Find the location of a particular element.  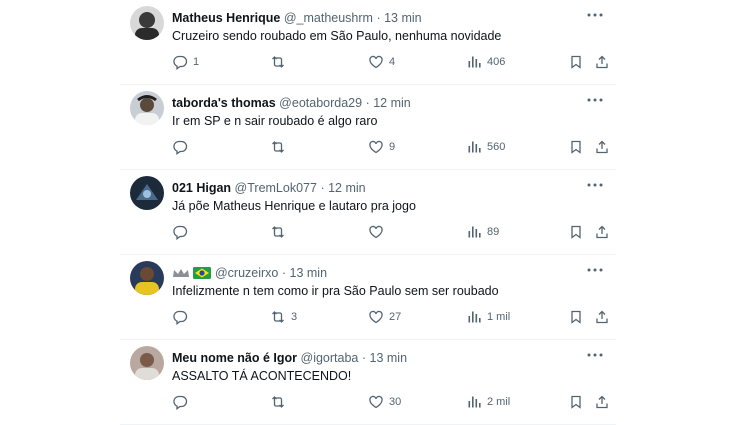

like-button: 27 is located at coordinates (384, 317).